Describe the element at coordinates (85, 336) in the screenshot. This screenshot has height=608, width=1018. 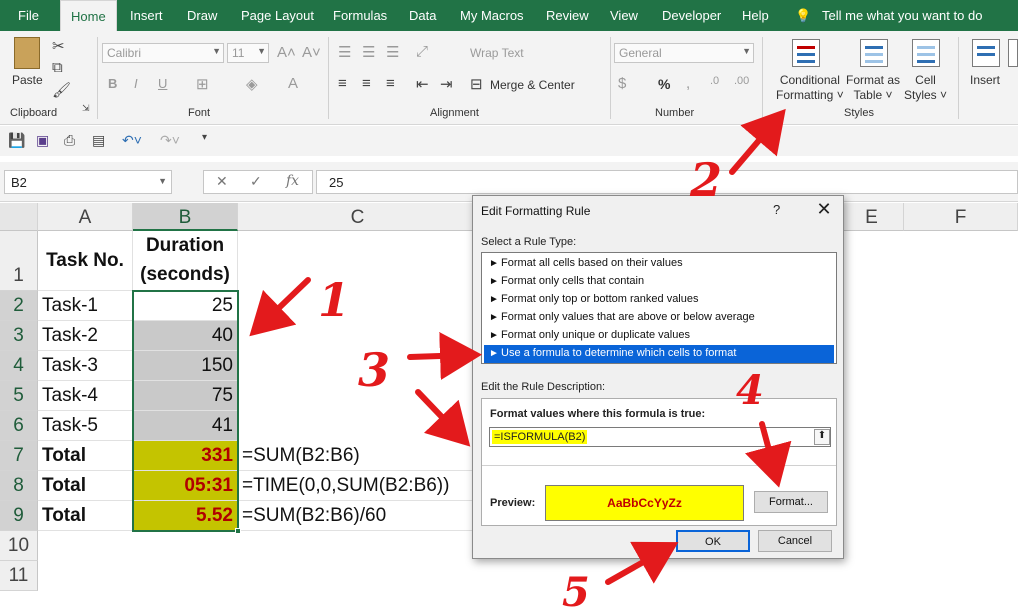
I see `cell-a3: Task-2` at that location.